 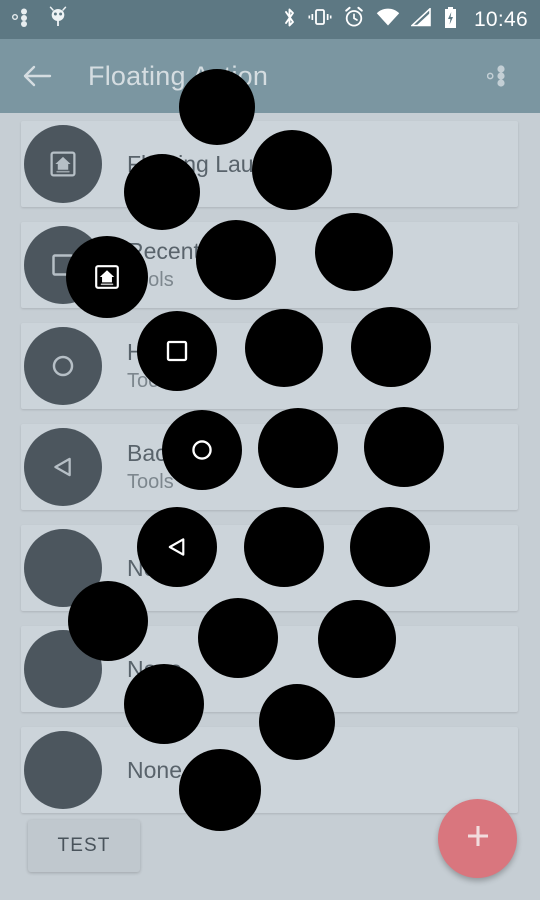 What do you see at coordinates (63, 164) in the screenshot?
I see `avatar-home-icon` at bounding box center [63, 164].